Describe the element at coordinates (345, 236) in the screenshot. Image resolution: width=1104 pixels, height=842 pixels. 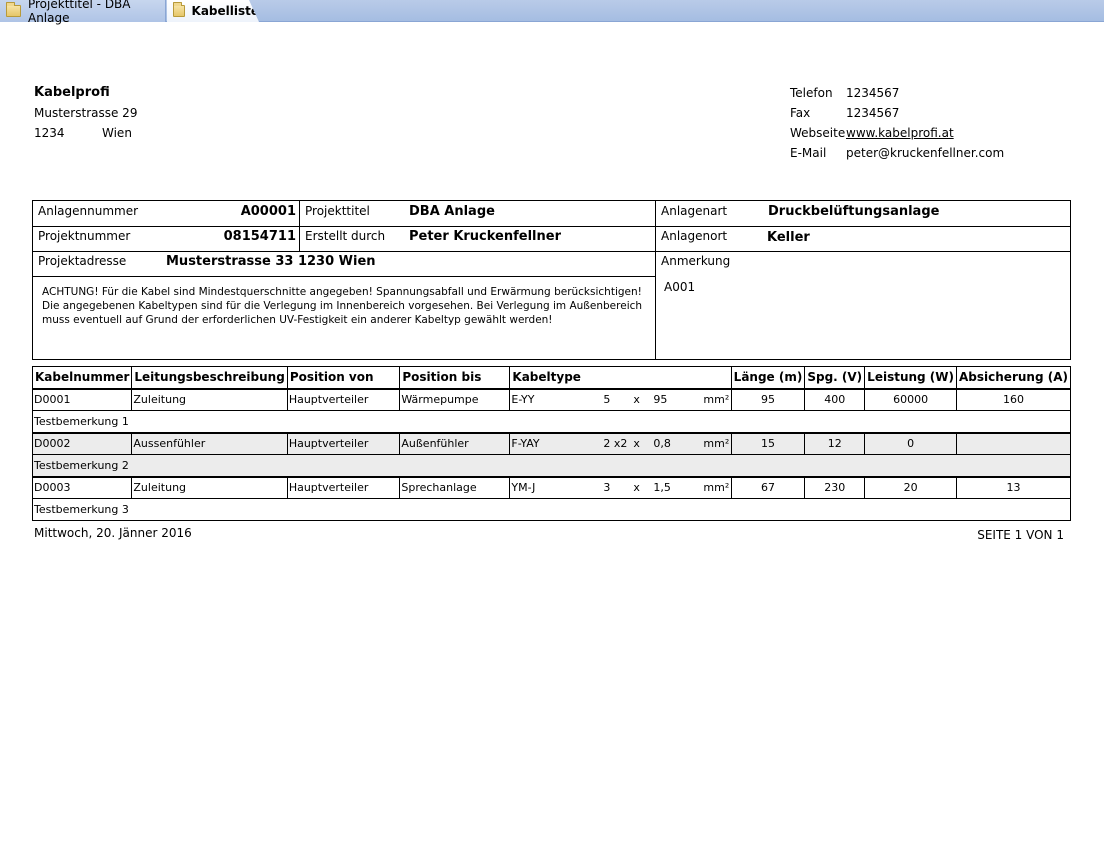
I see `erstellt-label: Erstellt durch` at that location.